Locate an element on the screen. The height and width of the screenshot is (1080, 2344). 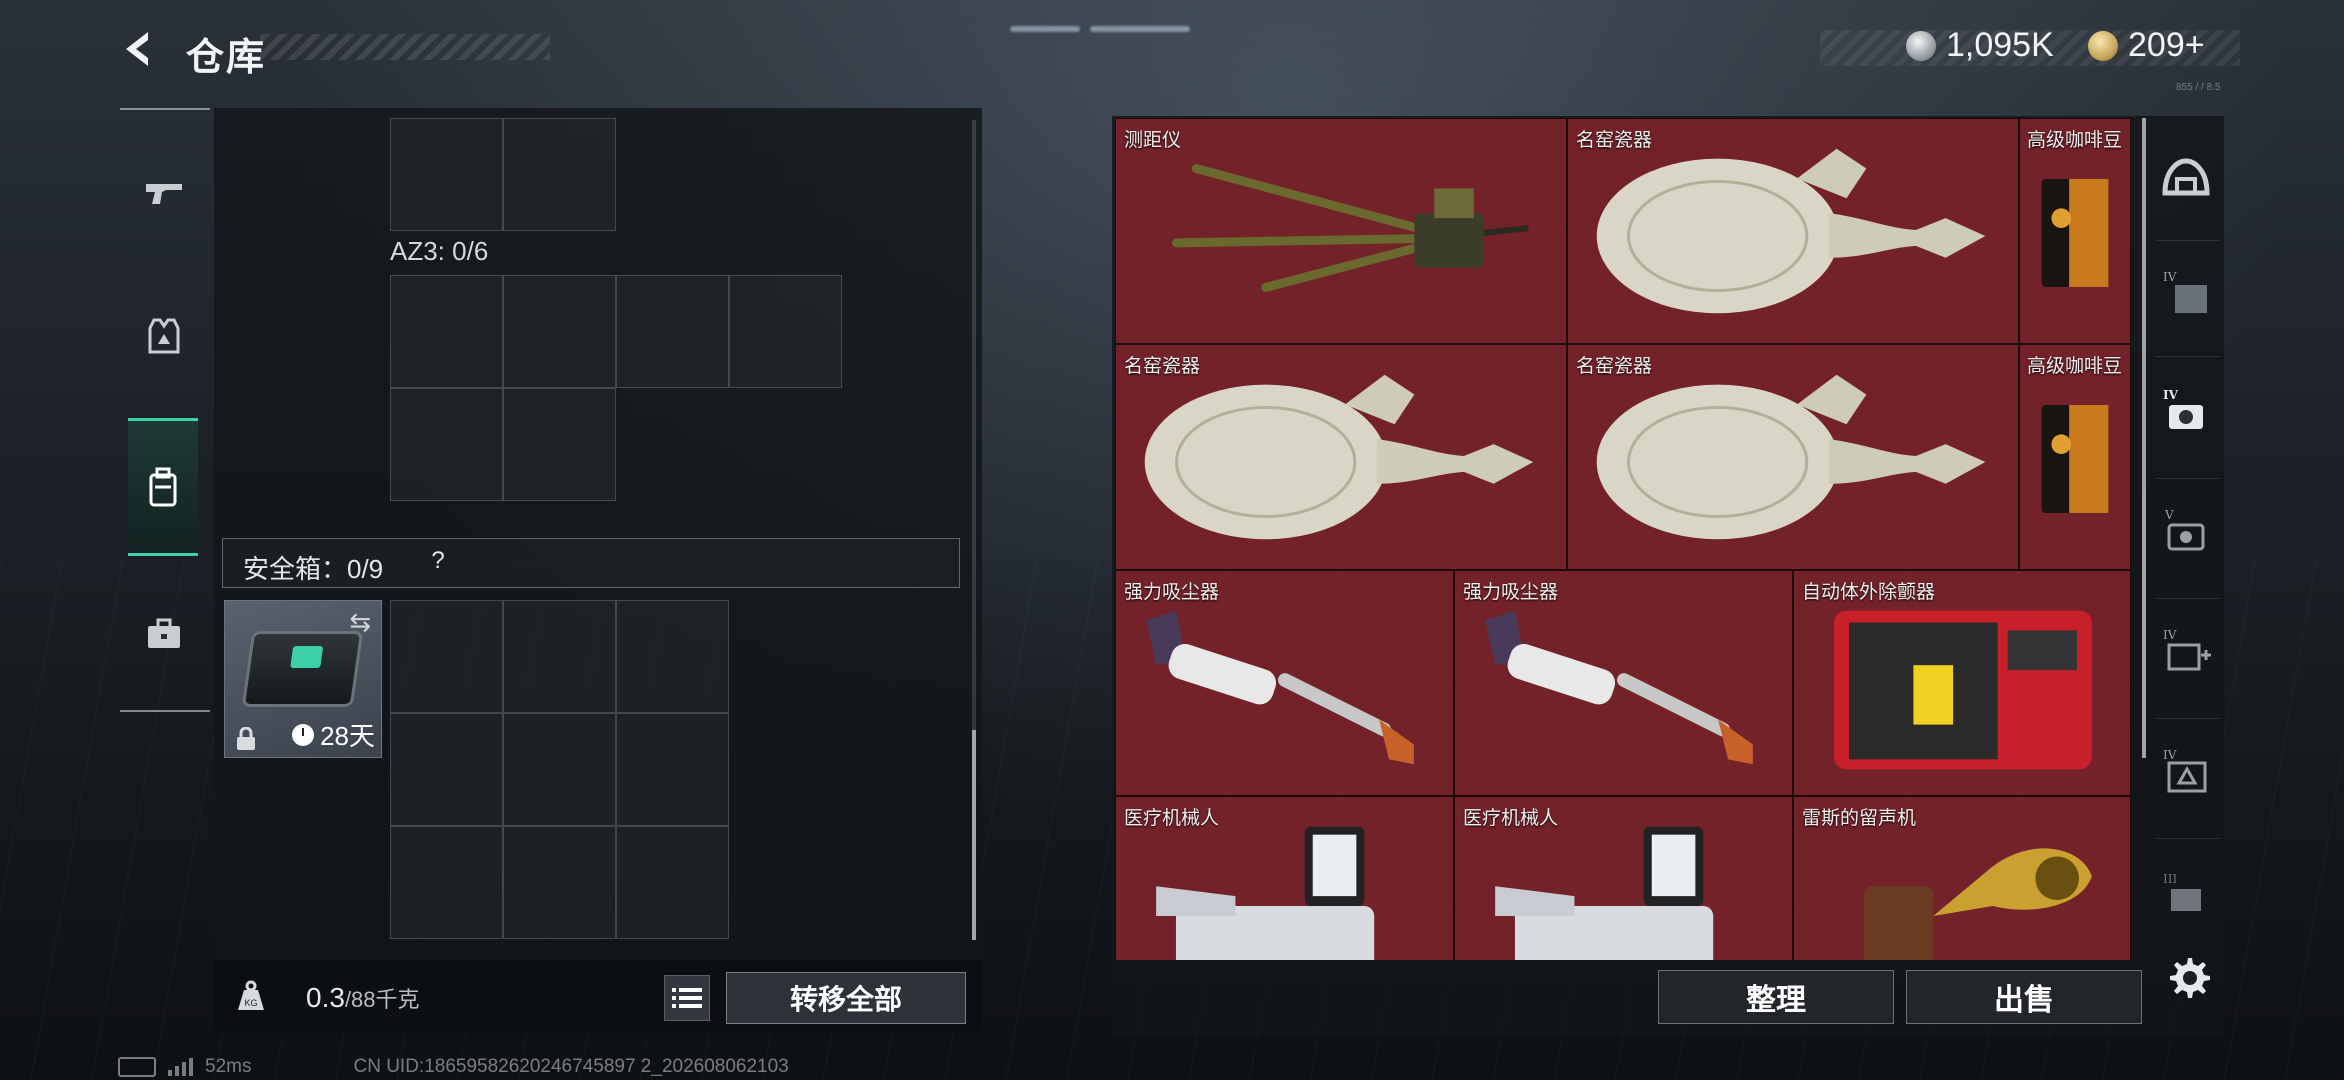
coffee-bag-icon is located at coordinates (2075, 458).